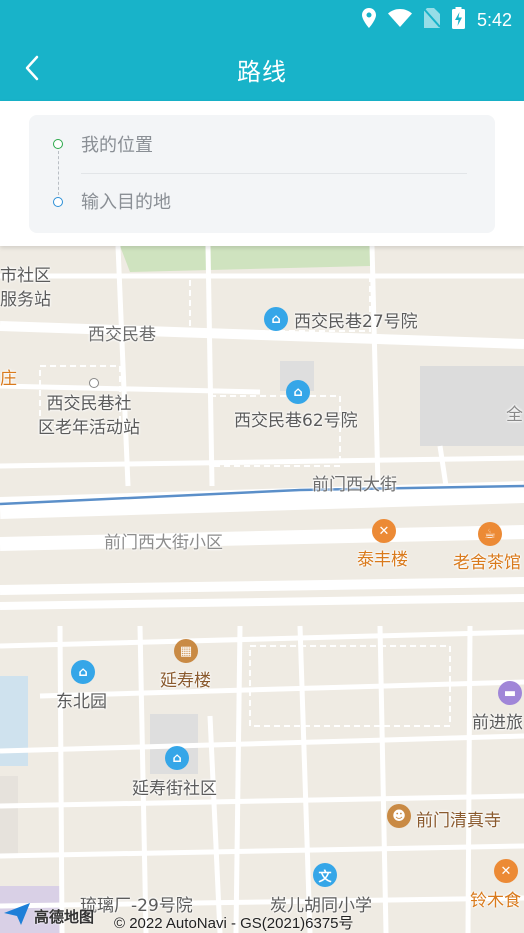 The width and height of the screenshot is (524, 933). What do you see at coordinates (25, 288) in the screenshot?
I see `map-label-community-service: 市社区 服务站` at bounding box center [25, 288].